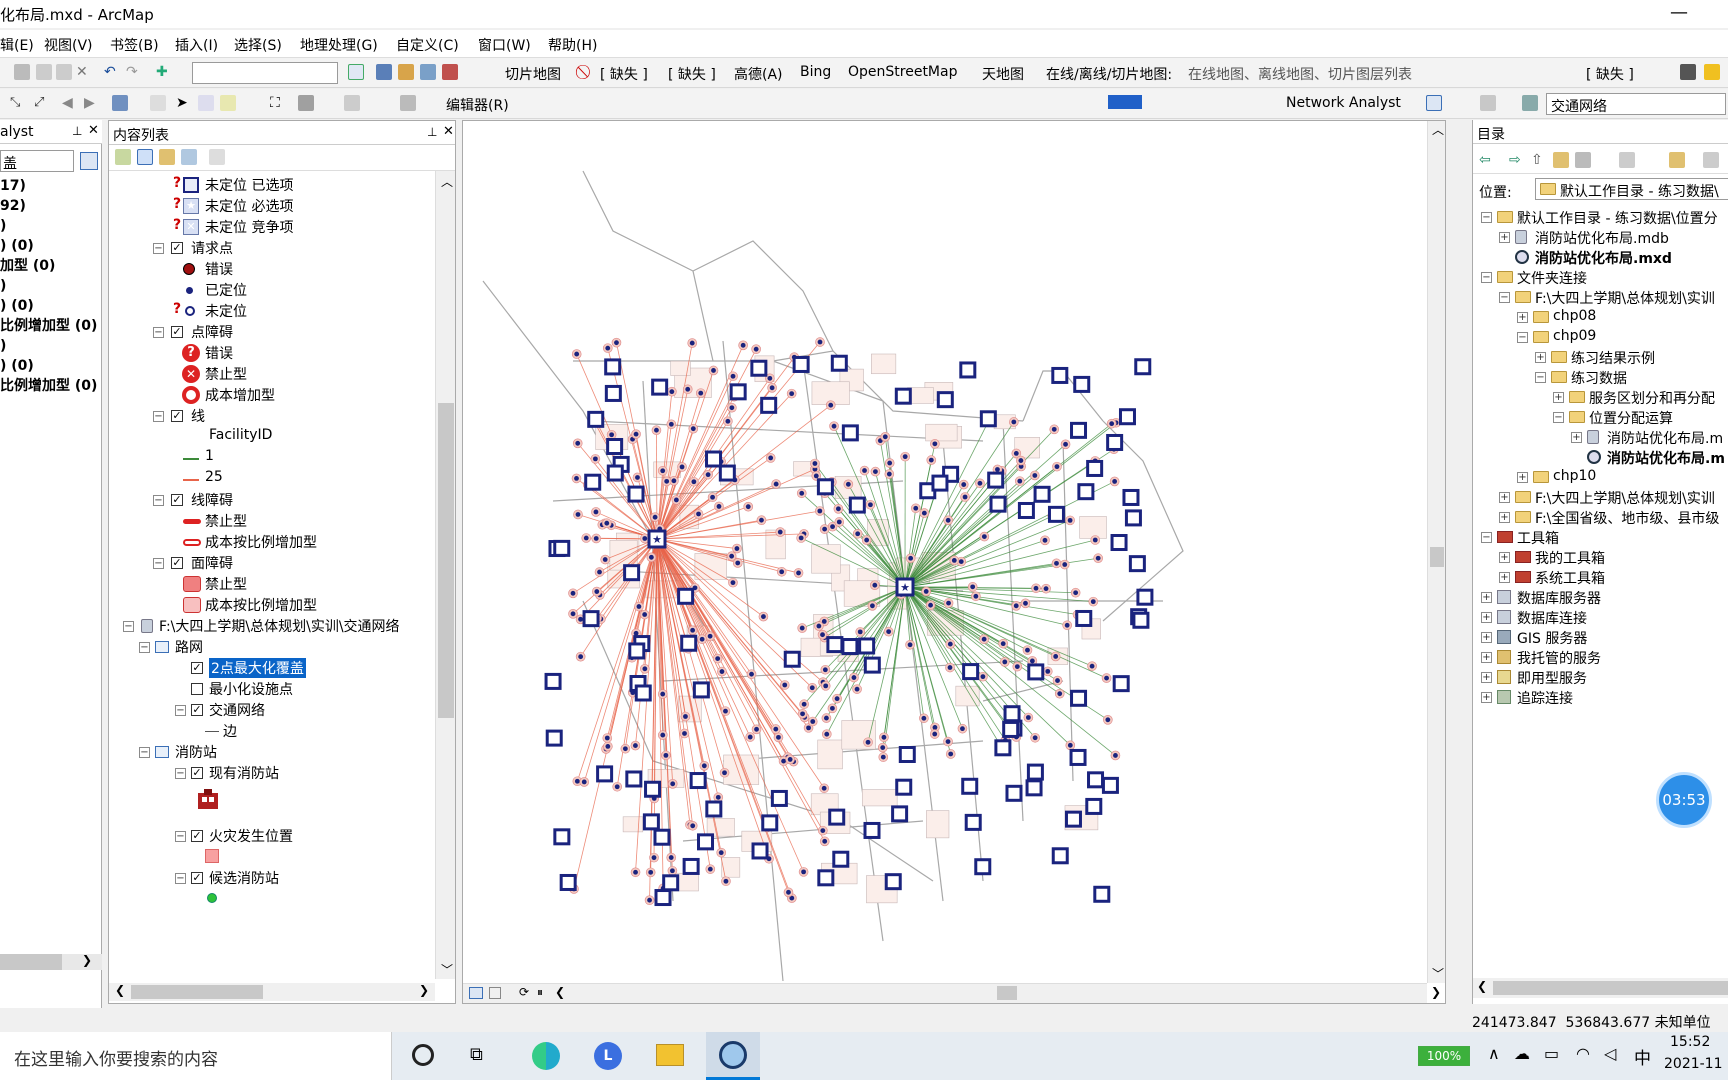  What do you see at coordinates (22, 72) in the screenshot?
I see `cut-icon` at bounding box center [22, 72].